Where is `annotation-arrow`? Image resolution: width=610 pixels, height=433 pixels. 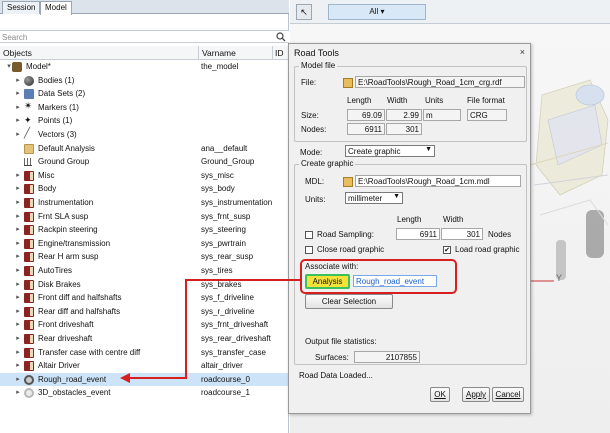 annotation-arrow is located at coordinates (210, 331).